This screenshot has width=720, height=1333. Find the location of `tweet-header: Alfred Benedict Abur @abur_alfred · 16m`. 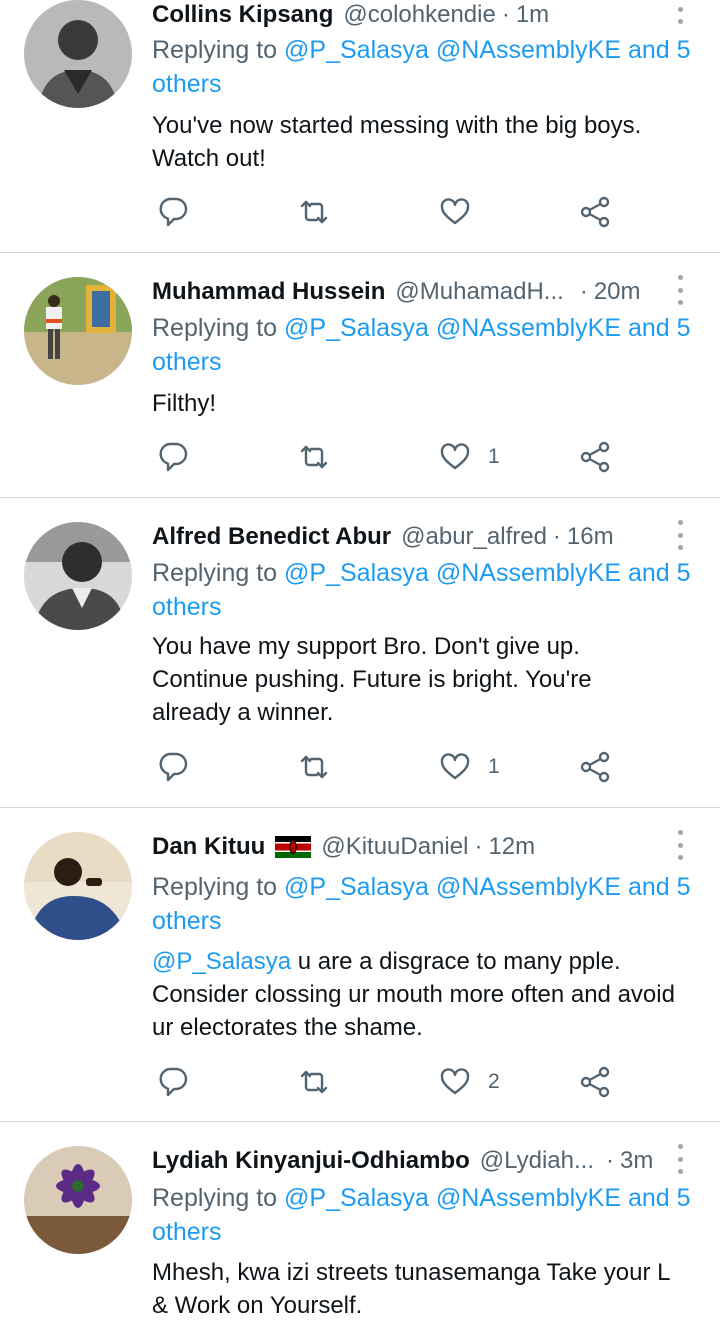

tweet-header: Alfred Benedict Abur @abur_alfred · 16m is located at coordinates (407, 537).